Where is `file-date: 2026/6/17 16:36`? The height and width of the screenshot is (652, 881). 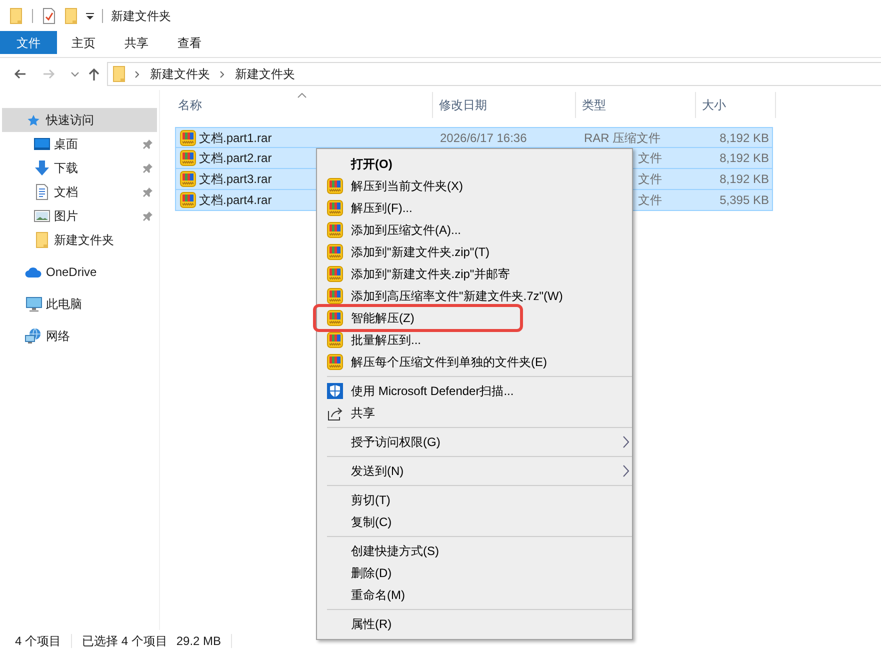 file-date: 2026/6/17 16:36 is located at coordinates (483, 137).